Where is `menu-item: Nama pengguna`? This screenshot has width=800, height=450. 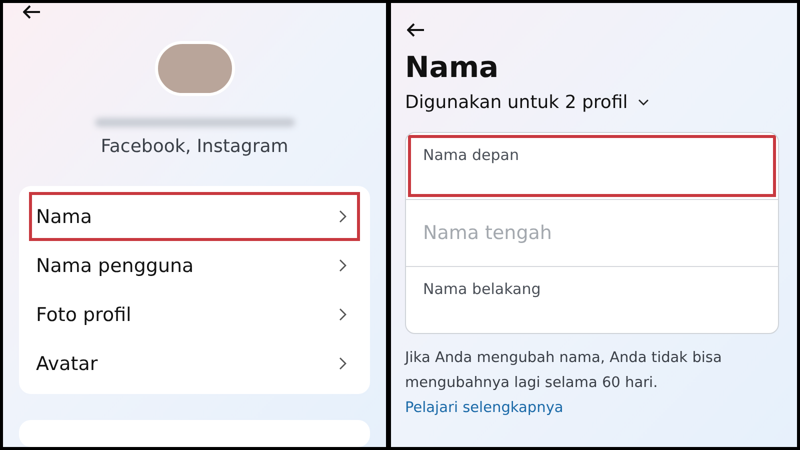 menu-item: Nama pengguna is located at coordinates (194, 265).